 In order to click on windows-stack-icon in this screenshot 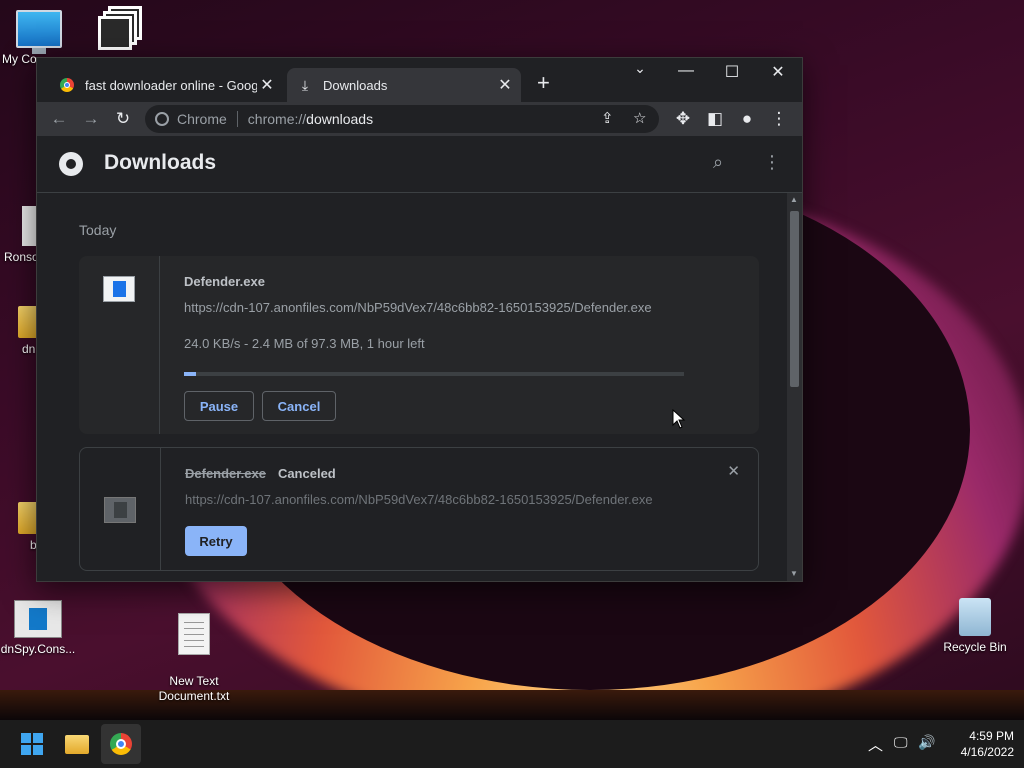, I will do `click(120, 28)`.